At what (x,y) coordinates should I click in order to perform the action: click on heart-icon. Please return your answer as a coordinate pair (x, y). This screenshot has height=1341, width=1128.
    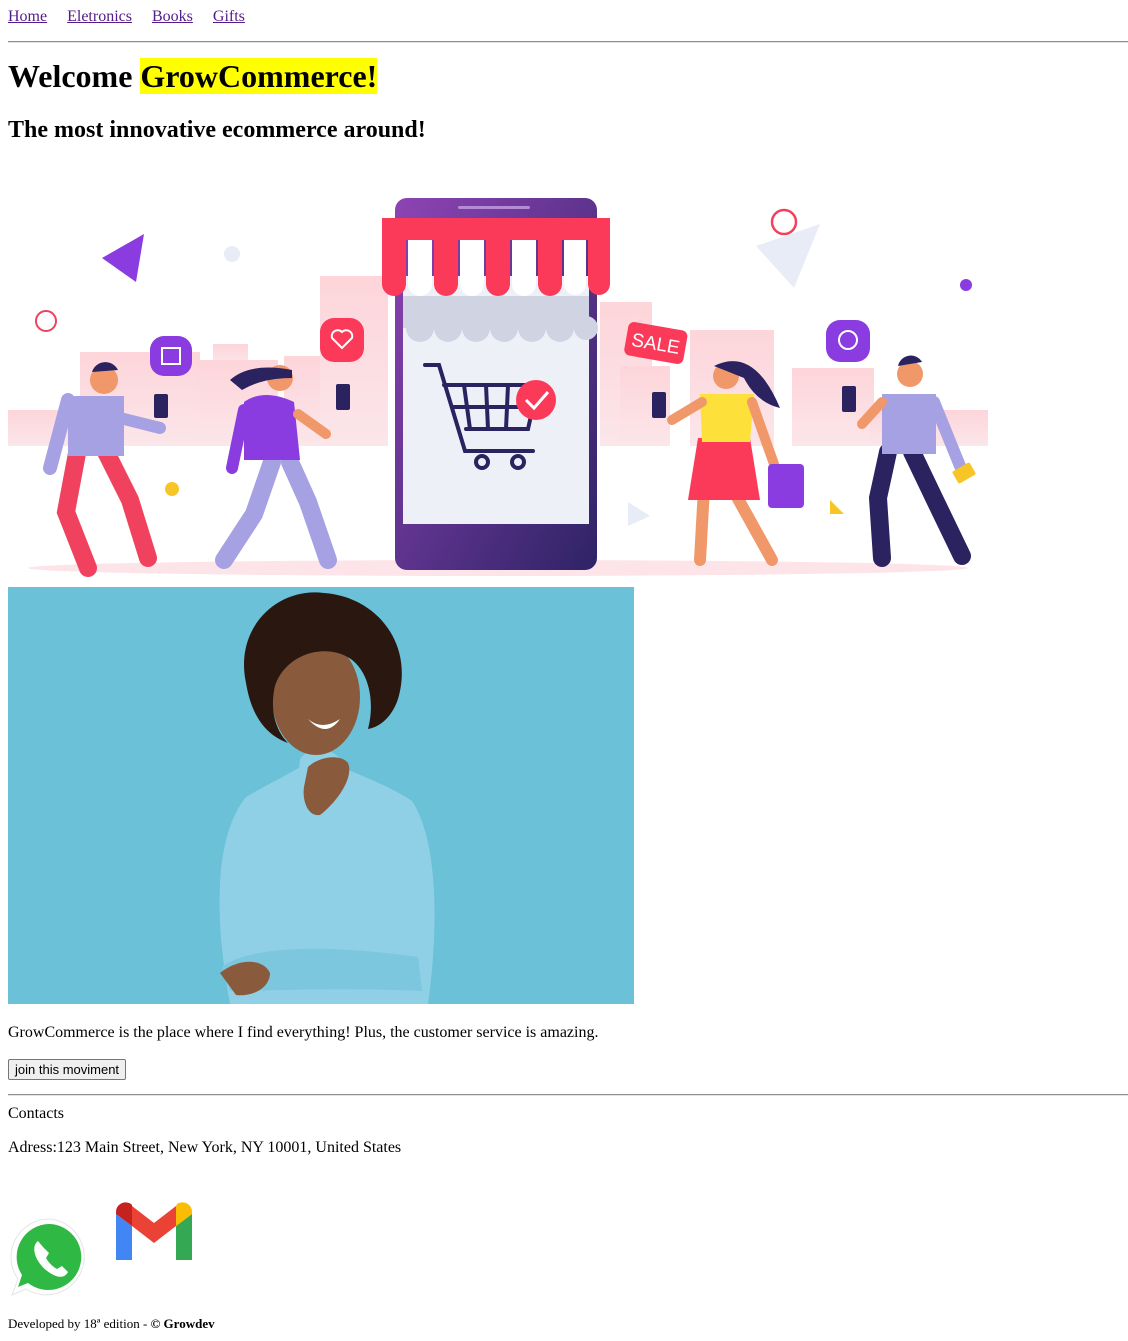
    Looking at the image, I should click on (342, 340).